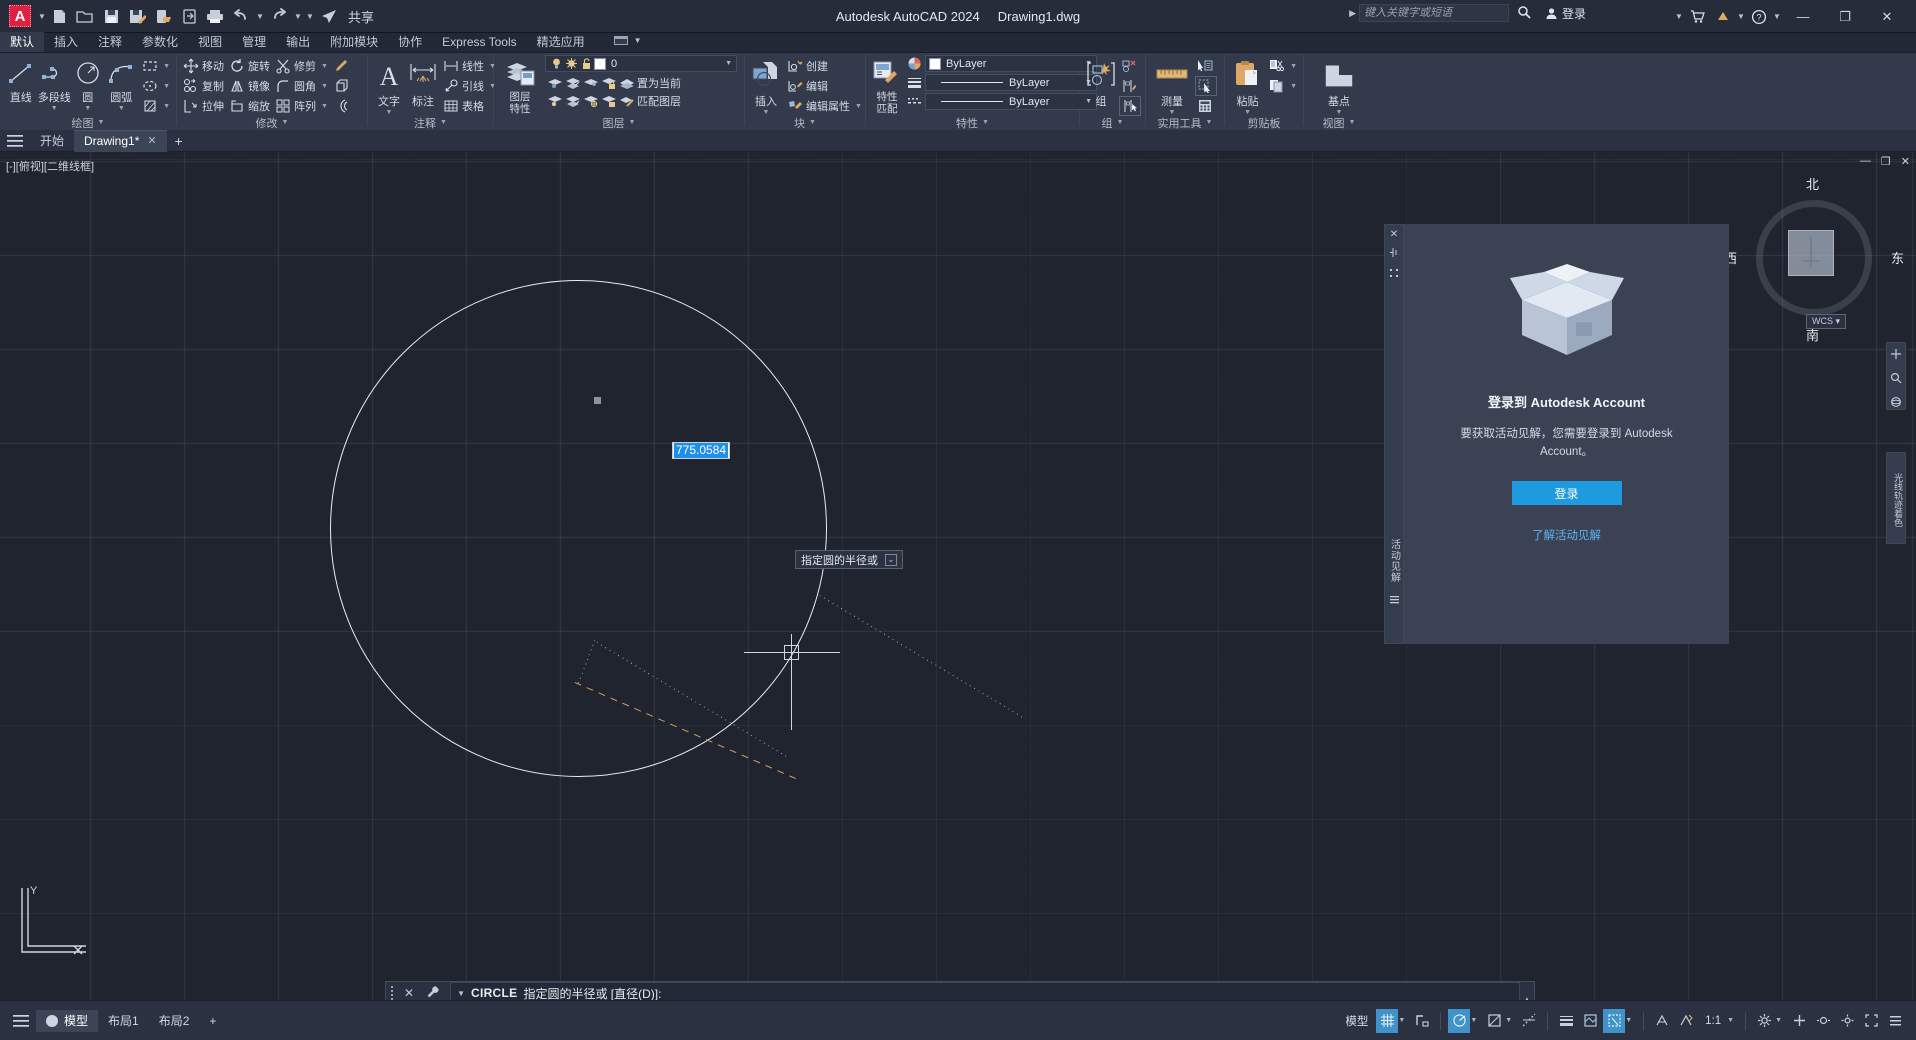 The image size is (1916, 1040). What do you see at coordinates (609, 83) in the screenshot?
I see `layer-lock-icon` at bounding box center [609, 83].